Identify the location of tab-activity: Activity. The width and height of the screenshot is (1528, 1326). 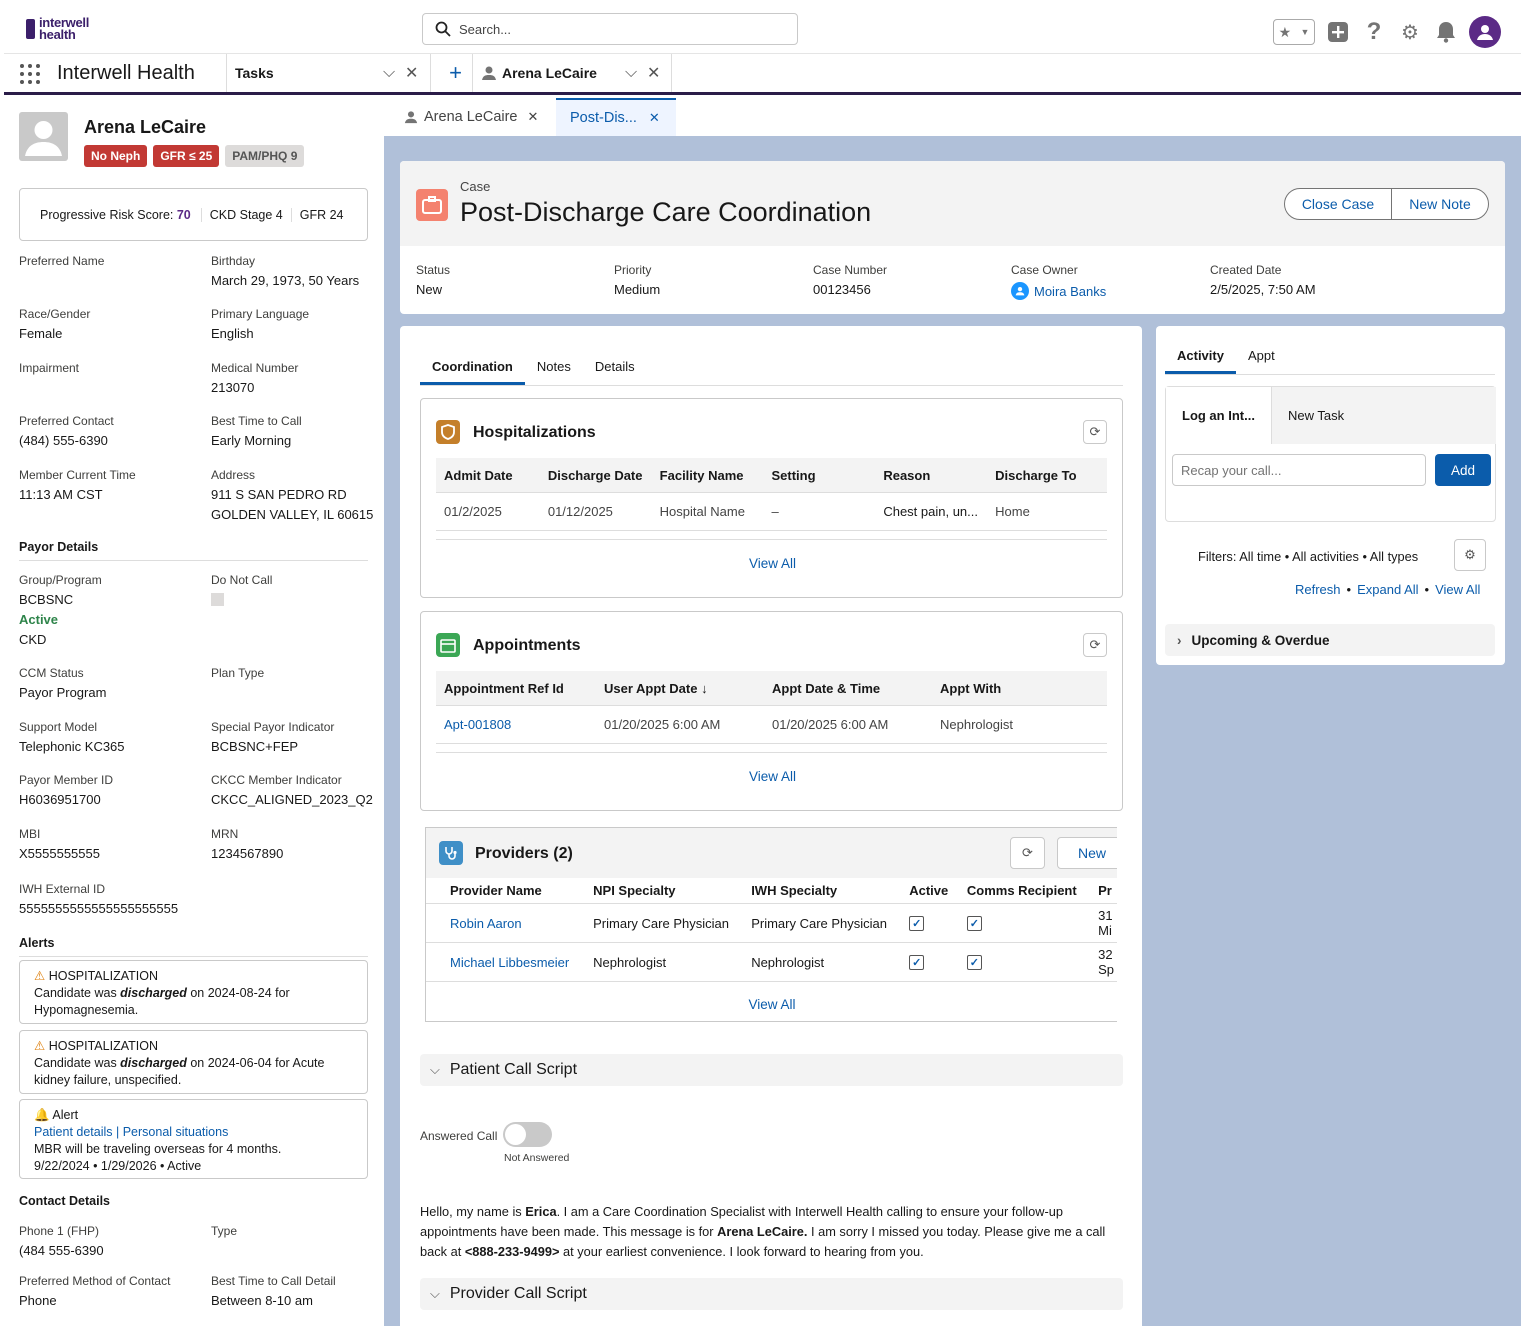
(1200, 359).